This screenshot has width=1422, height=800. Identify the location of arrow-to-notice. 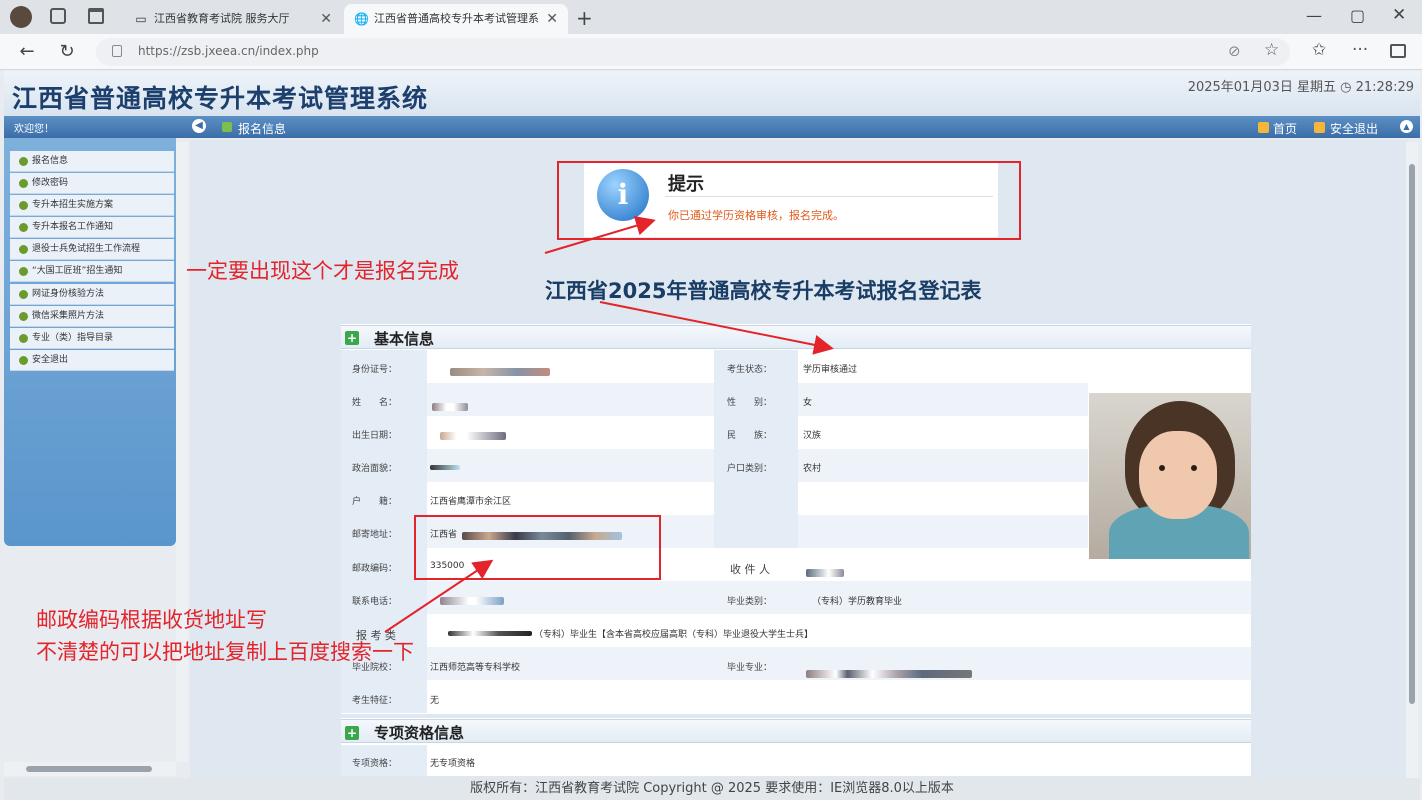
(600, 235).